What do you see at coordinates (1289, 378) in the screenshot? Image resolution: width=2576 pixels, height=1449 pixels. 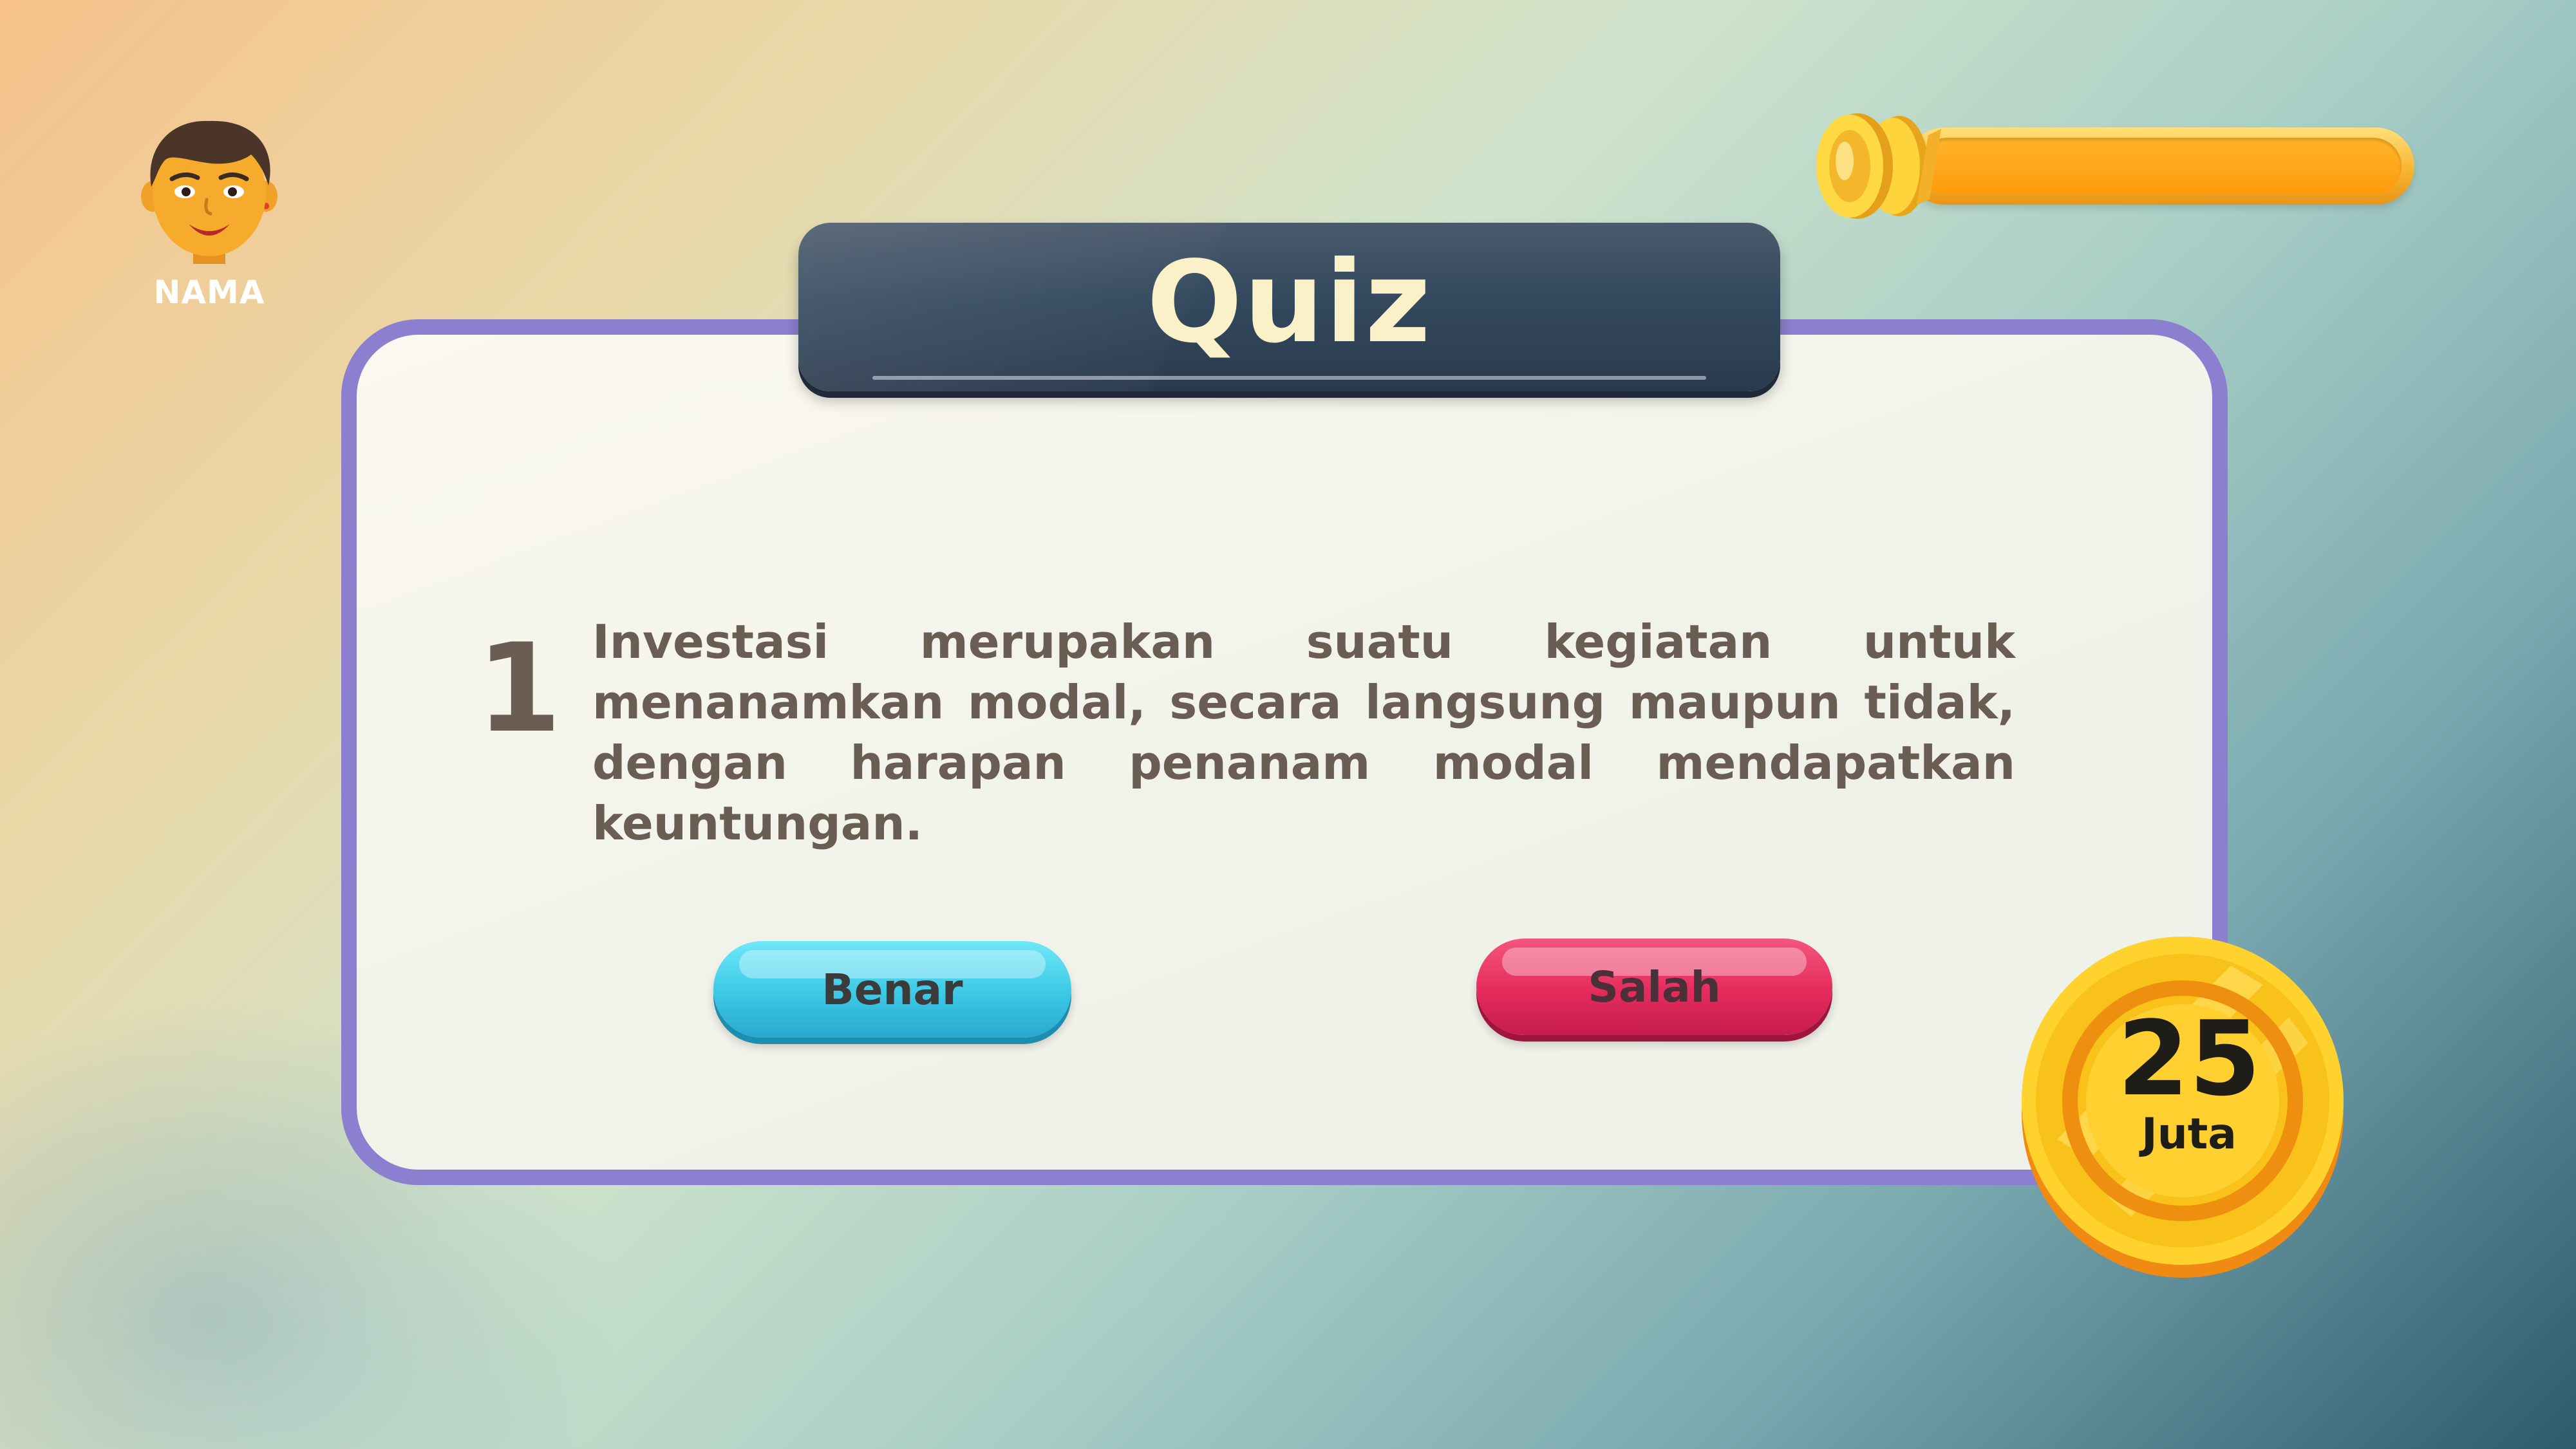 I see `title-underline` at bounding box center [1289, 378].